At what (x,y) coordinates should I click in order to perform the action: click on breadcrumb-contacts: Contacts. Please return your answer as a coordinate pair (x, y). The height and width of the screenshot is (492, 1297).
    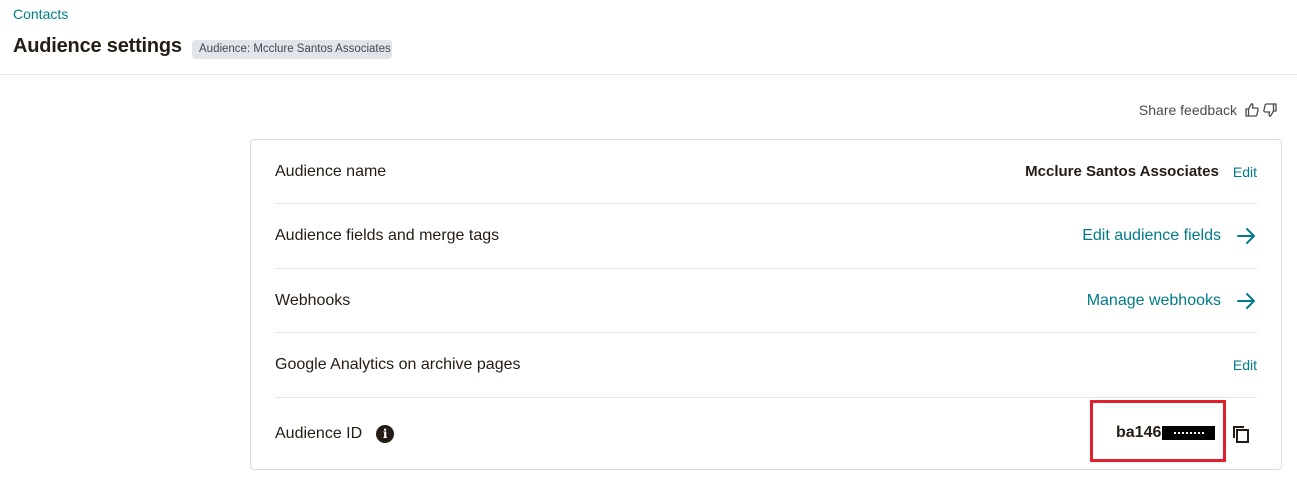
    Looking at the image, I should click on (40, 14).